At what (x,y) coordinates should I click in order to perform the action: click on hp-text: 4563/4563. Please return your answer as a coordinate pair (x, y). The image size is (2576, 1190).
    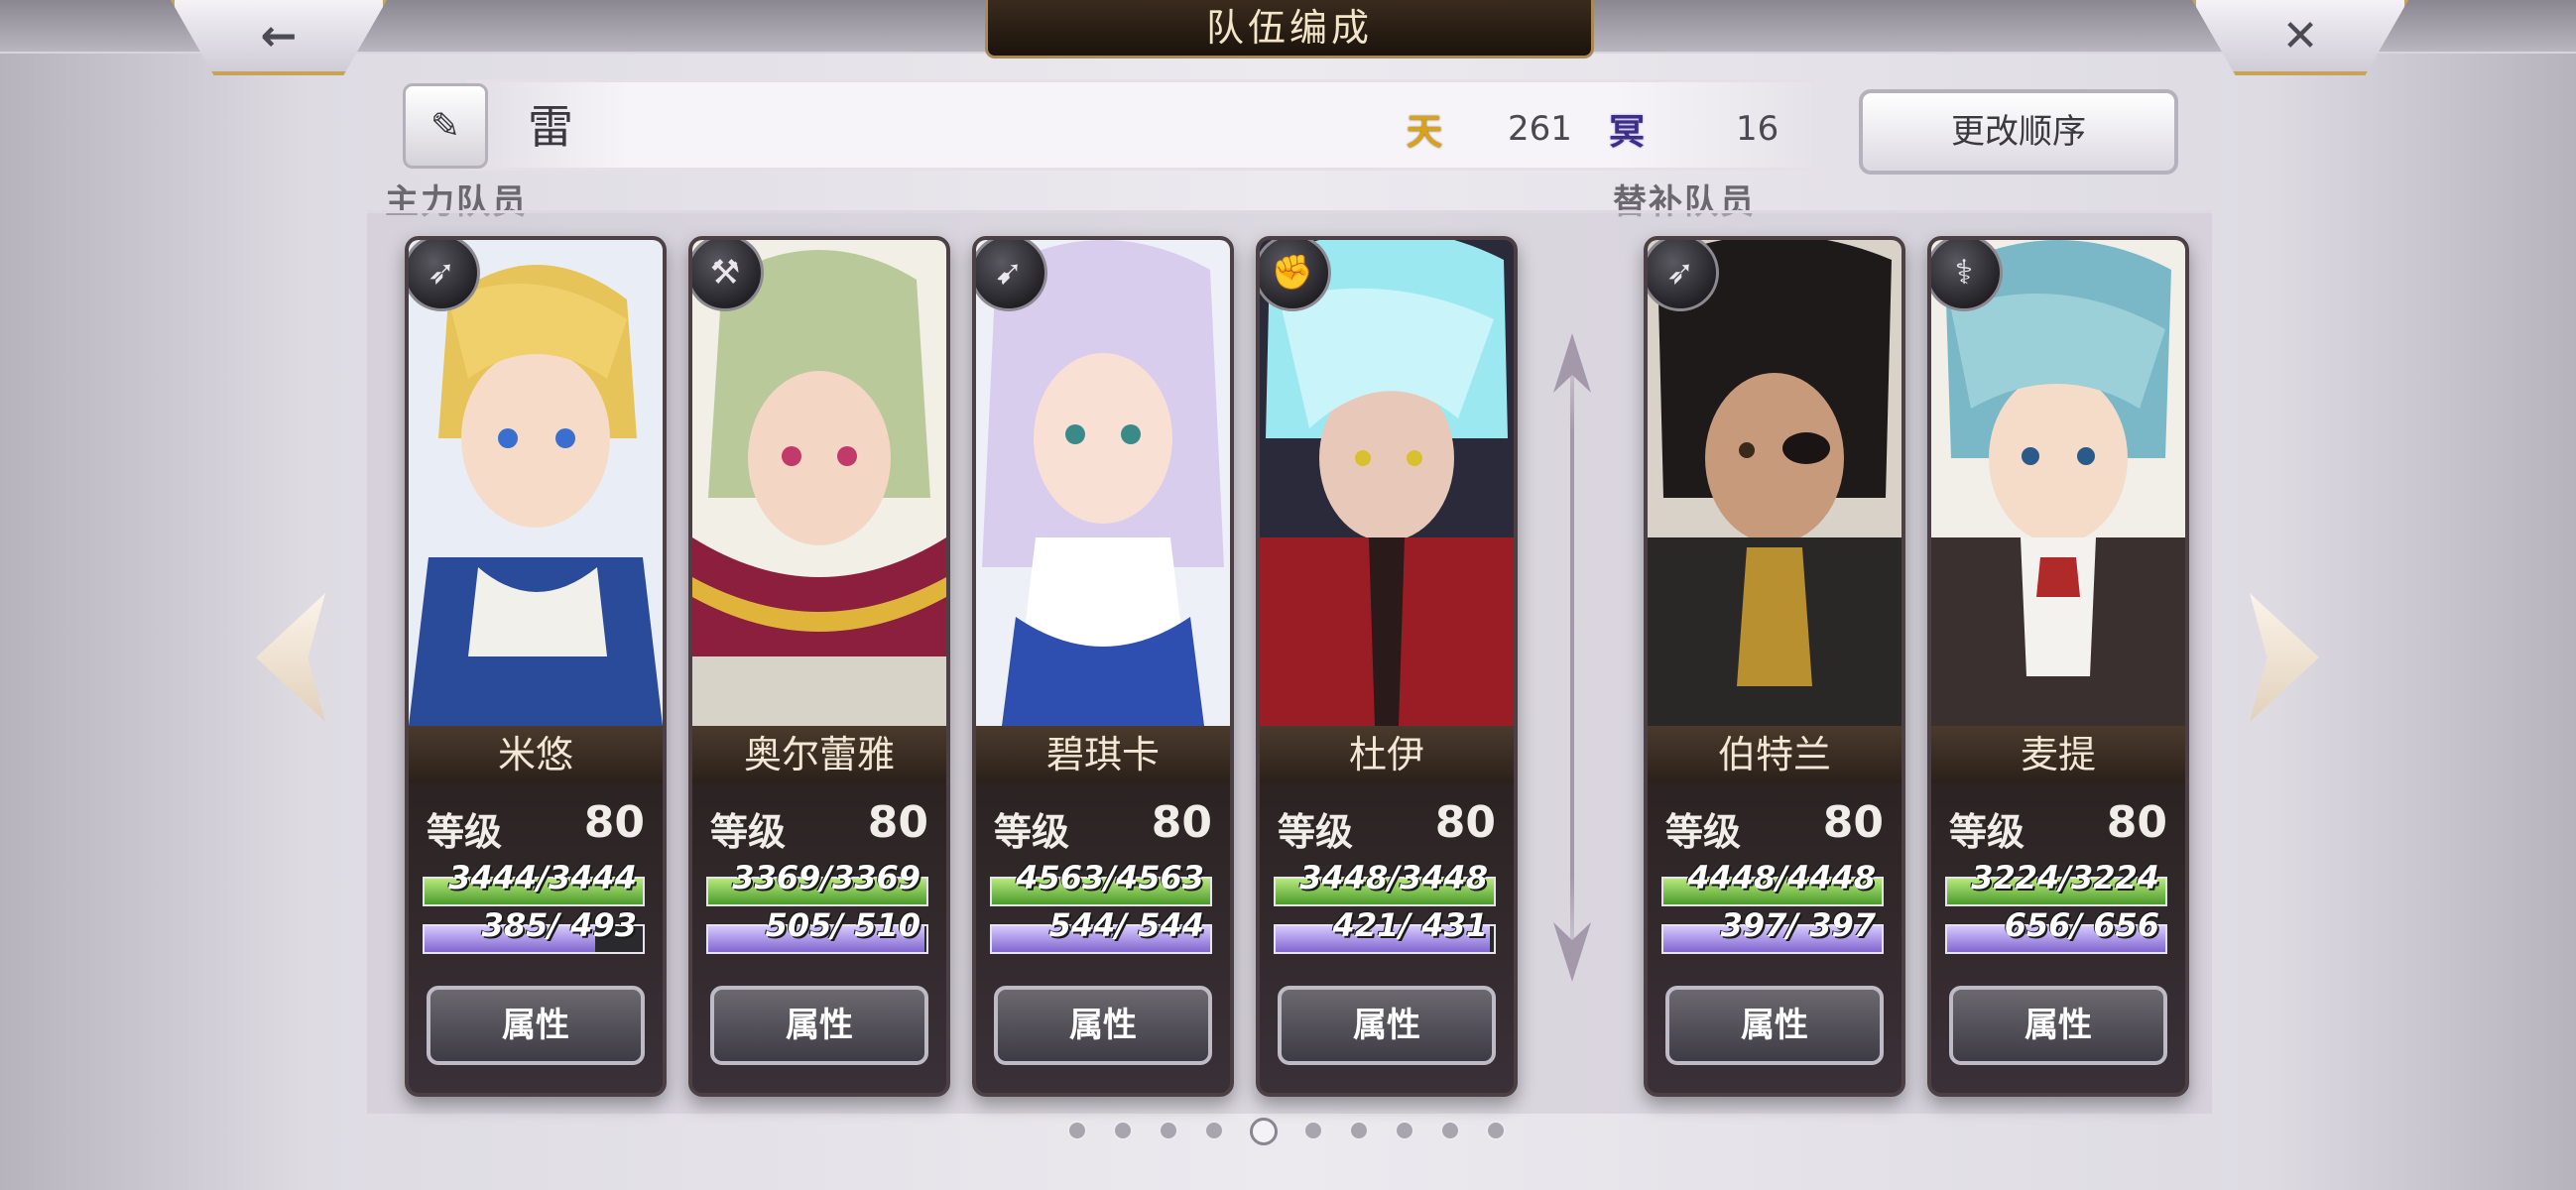
    Looking at the image, I should click on (1110, 877).